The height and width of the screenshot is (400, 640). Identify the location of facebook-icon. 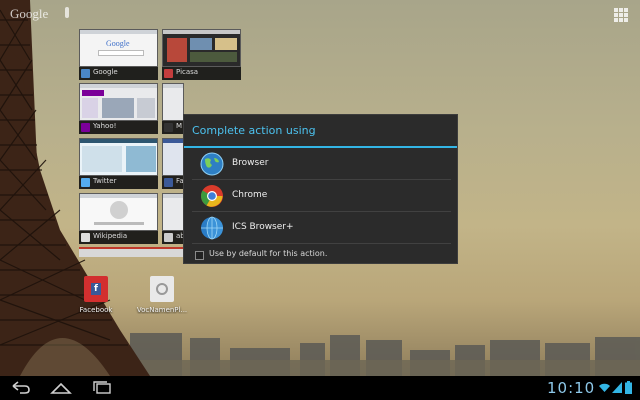
(168, 182).